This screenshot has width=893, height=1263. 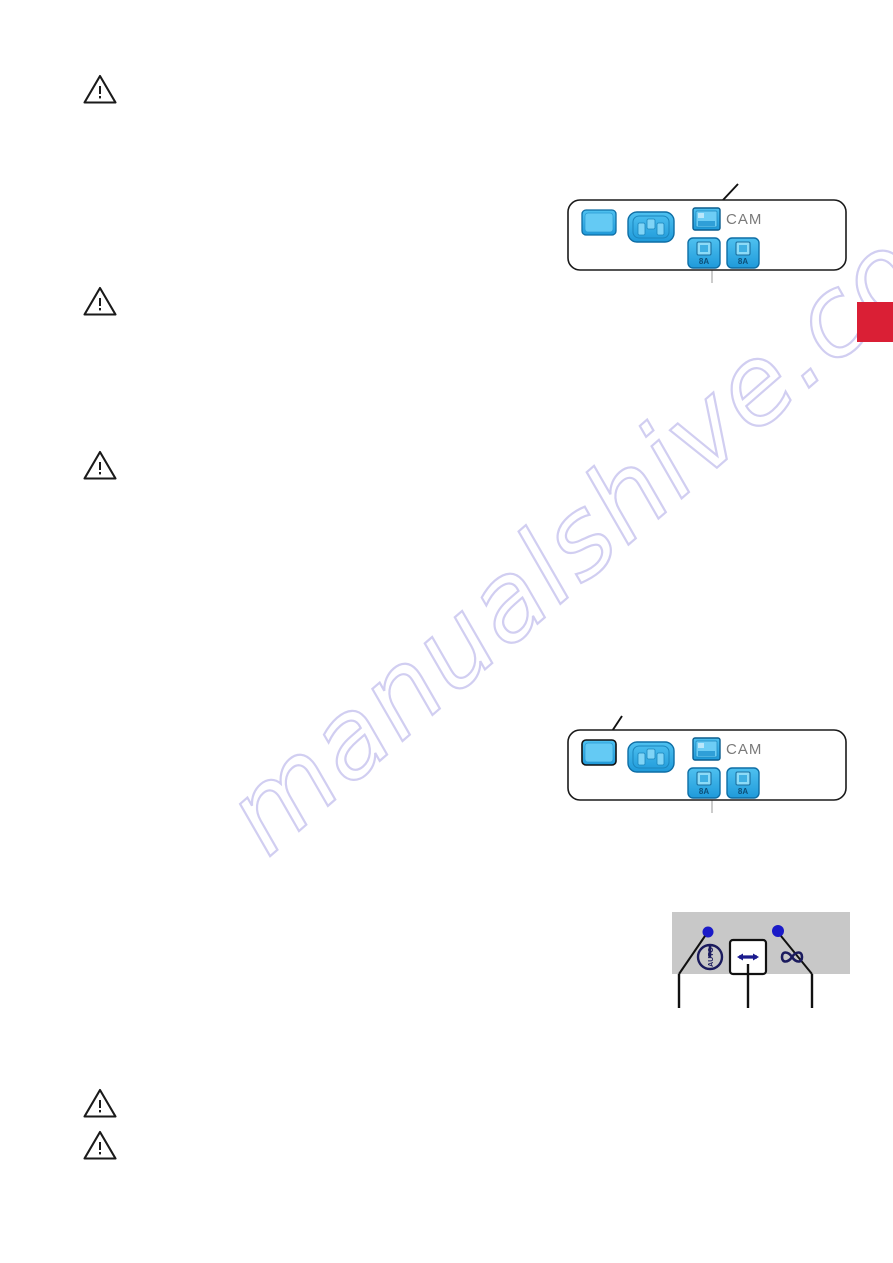 I want to click on continuous-led-indicator, so click(x=778, y=931).